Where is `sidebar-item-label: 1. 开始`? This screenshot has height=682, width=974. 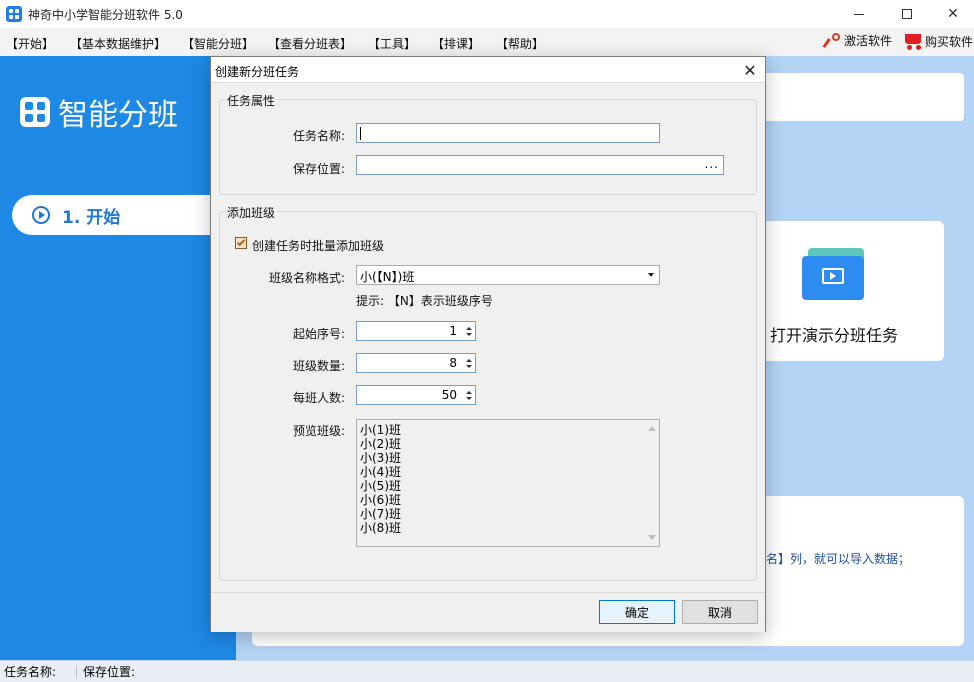 sidebar-item-label: 1. 开始 is located at coordinates (91, 217).